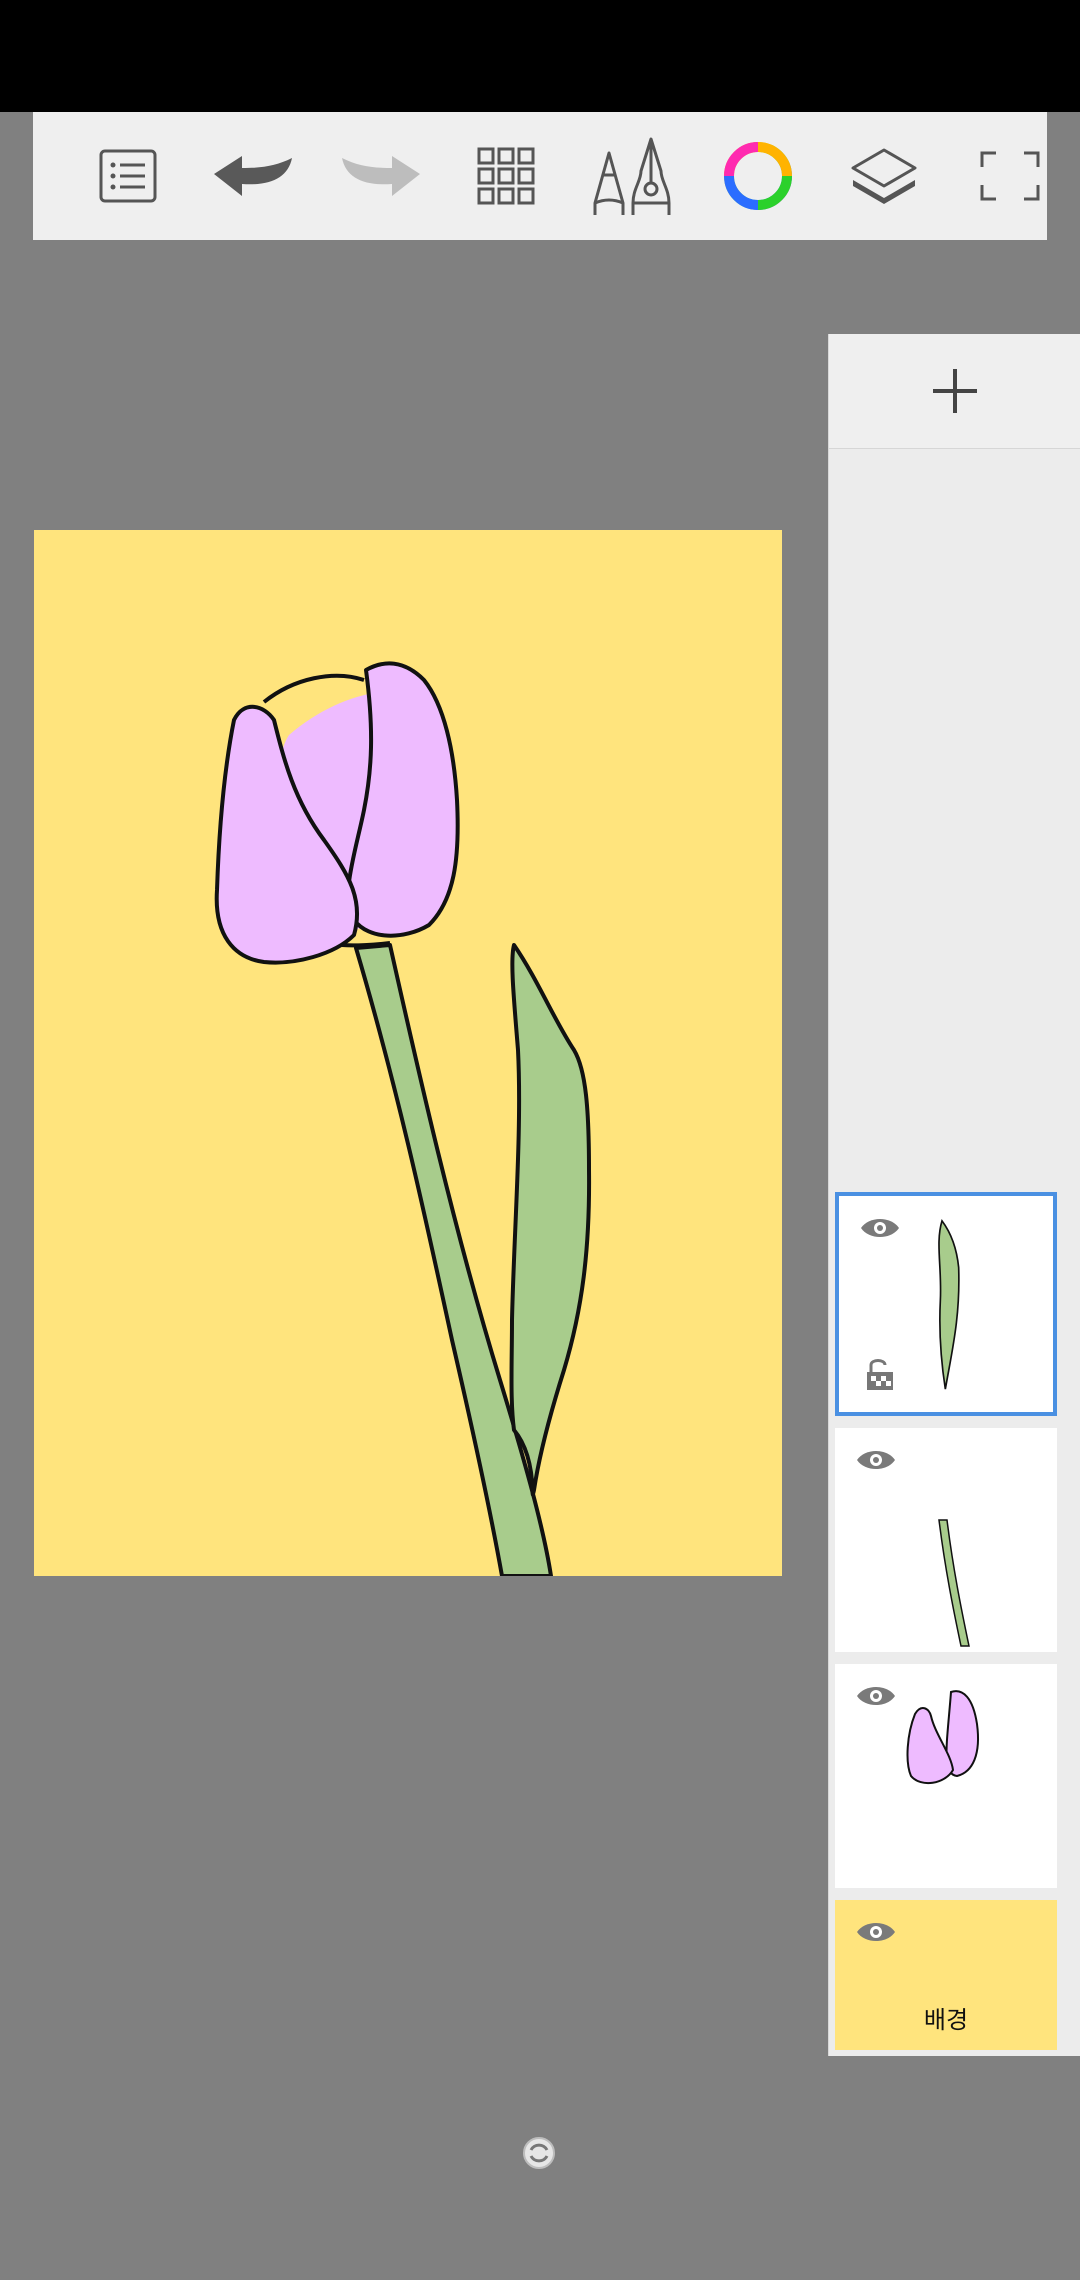  Describe the element at coordinates (880, 1374) in the screenshot. I see `lock-open-icon` at that location.